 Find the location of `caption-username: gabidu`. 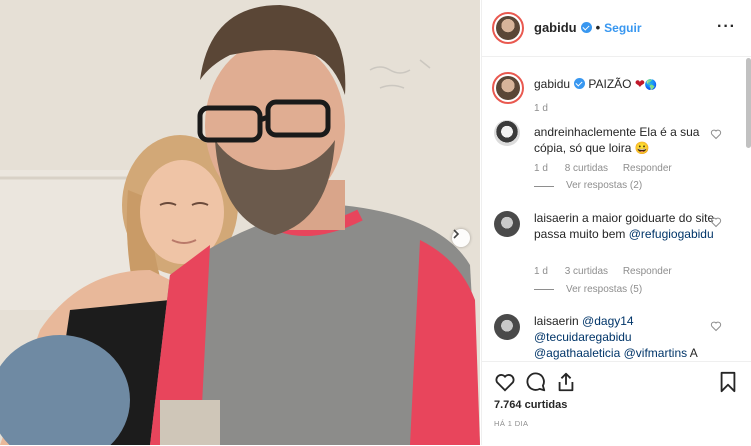

caption-username: gabidu is located at coordinates (552, 84).